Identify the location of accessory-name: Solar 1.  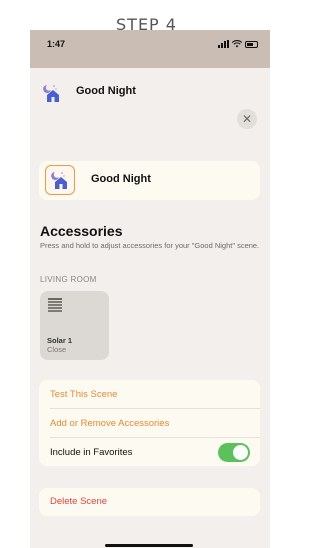
(60, 340).